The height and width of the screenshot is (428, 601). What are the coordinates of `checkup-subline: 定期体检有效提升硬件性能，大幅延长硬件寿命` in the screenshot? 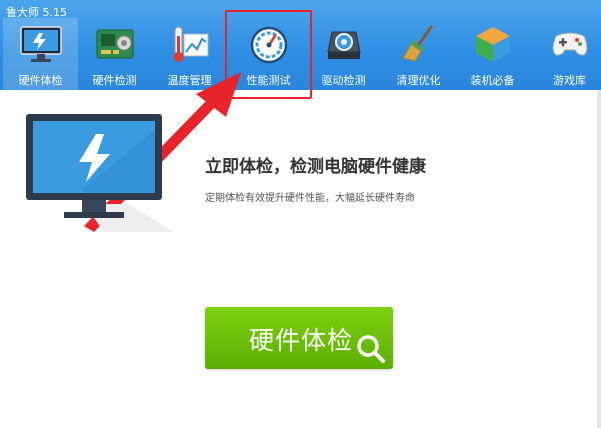 It's located at (310, 198).